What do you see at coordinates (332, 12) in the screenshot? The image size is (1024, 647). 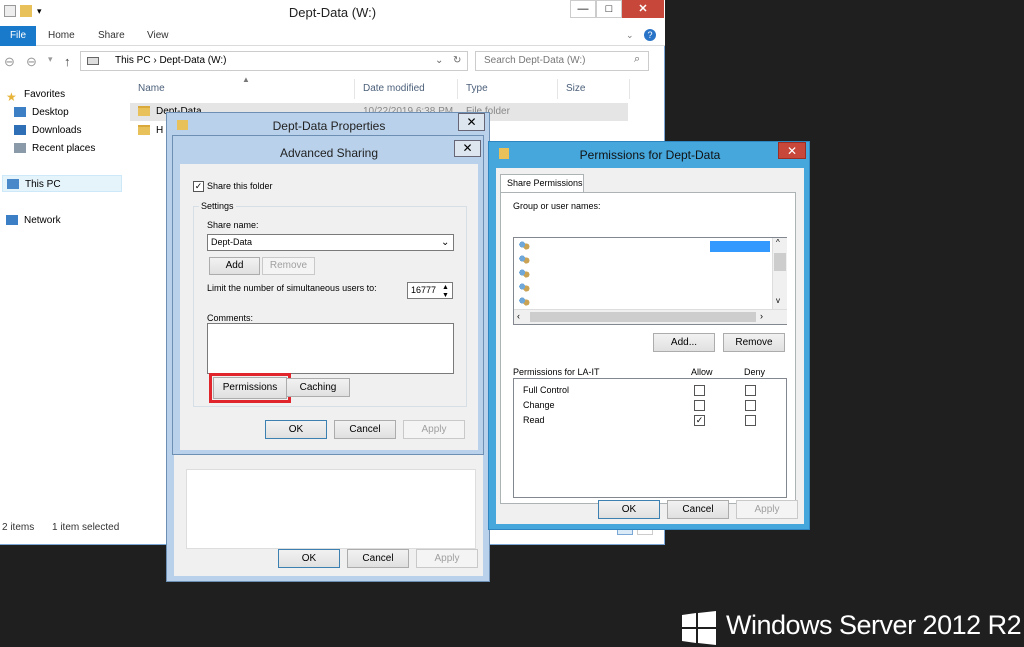 I see `explorer-title: Dept-Data (W:)` at bounding box center [332, 12].